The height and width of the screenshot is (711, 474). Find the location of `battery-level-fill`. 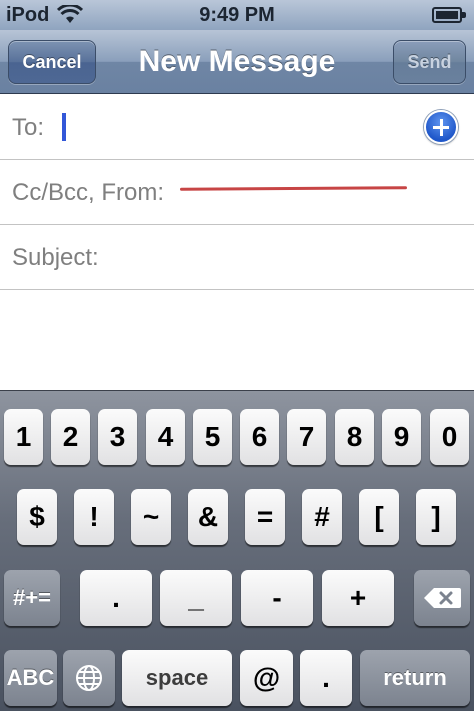

battery-level-fill is located at coordinates (447, 15).